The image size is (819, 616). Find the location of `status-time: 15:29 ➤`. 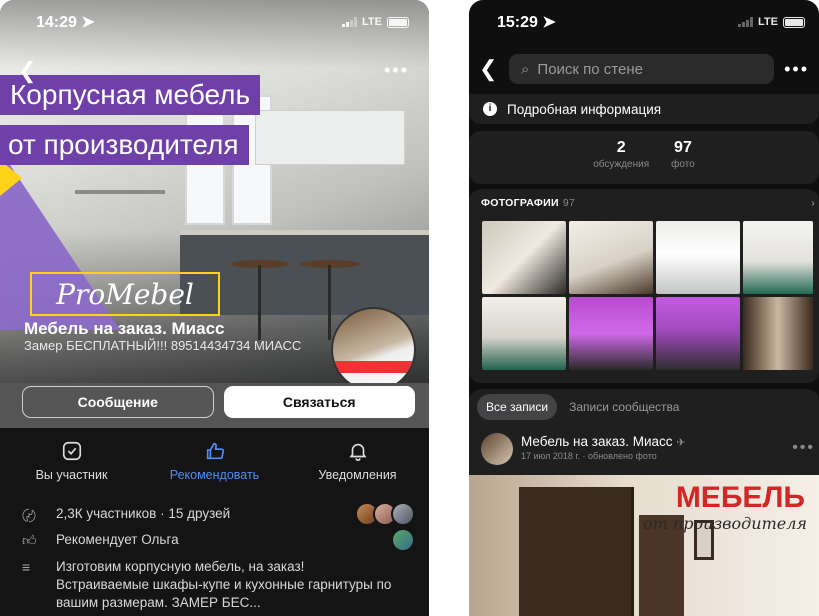

status-time: 15:29 ➤ is located at coordinates (526, 22).